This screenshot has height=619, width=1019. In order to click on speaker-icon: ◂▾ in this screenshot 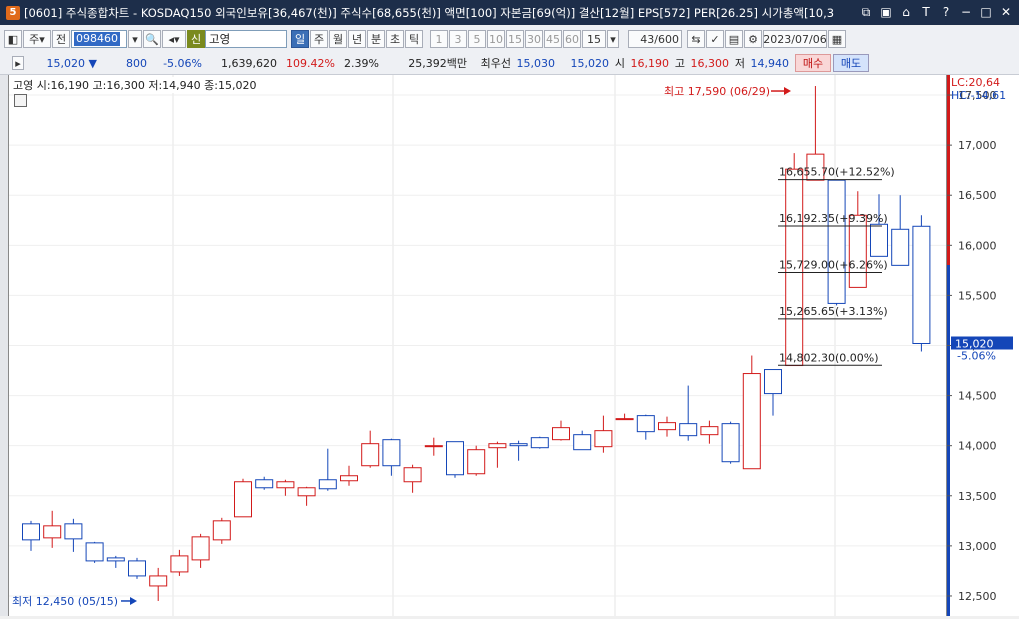, I will do `click(174, 39)`.